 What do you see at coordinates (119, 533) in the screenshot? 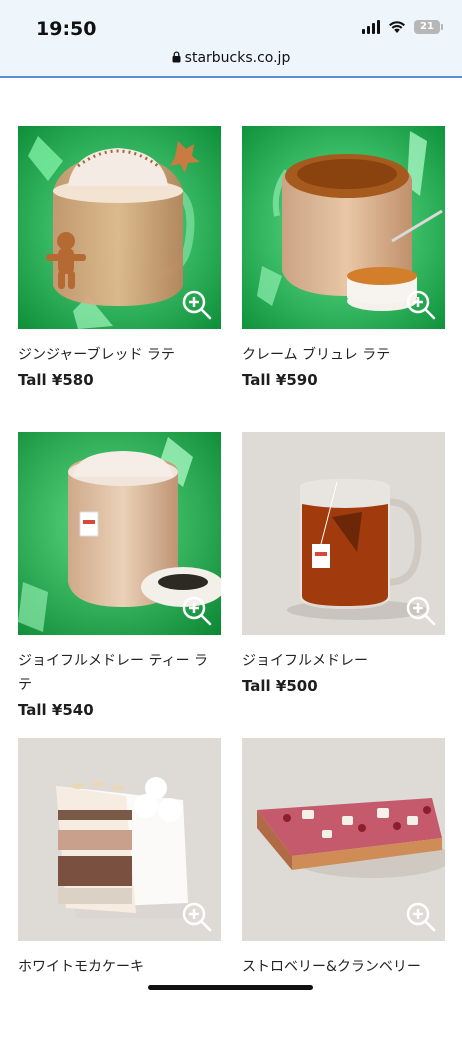
I see `product-image-joyful-medley-tea-latte` at bounding box center [119, 533].